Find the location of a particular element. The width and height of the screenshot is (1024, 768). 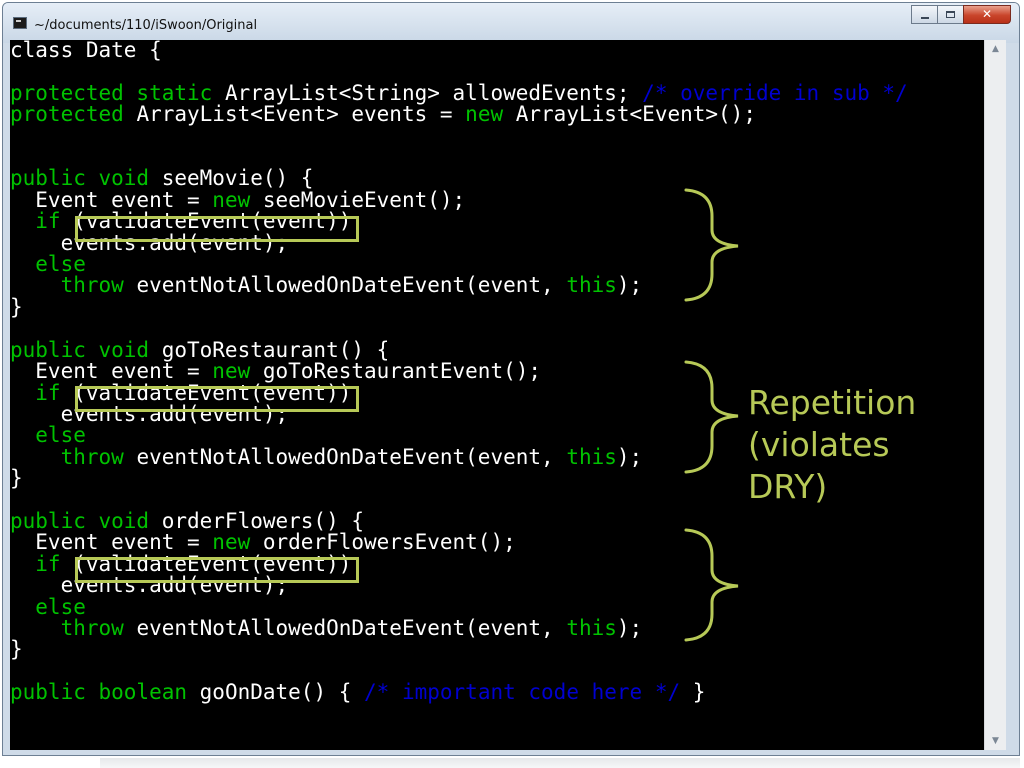

bottom-shadow is located at coordinates (560, 763).